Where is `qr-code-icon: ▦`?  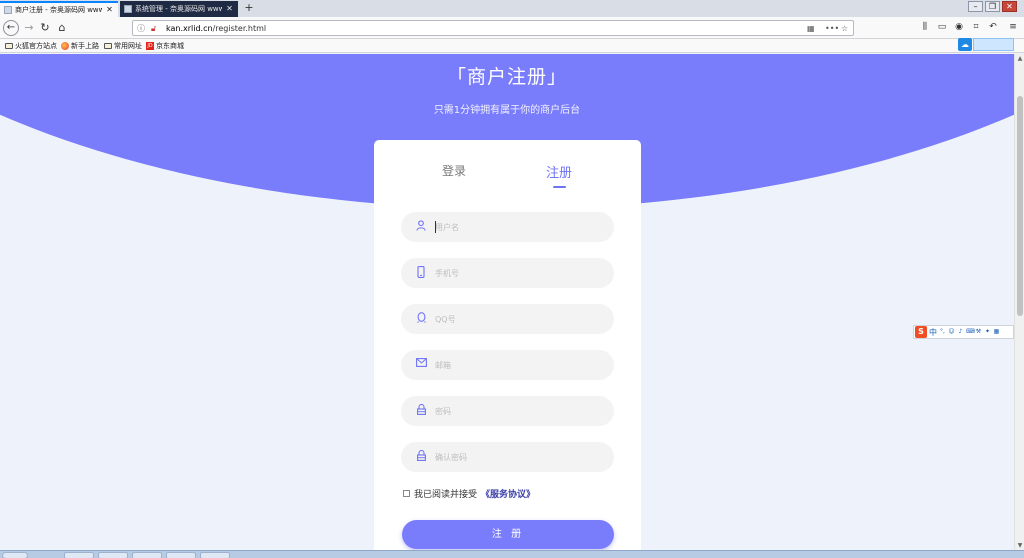
qr-code-icon: ▦ is located at coordinates (811, 28).